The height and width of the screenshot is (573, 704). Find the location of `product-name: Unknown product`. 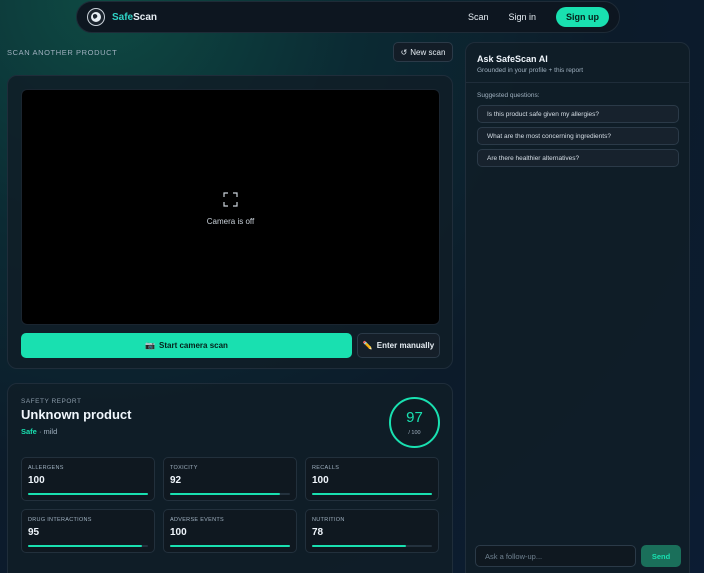

product-name: Unknown product is located at coordinates (76, 414).